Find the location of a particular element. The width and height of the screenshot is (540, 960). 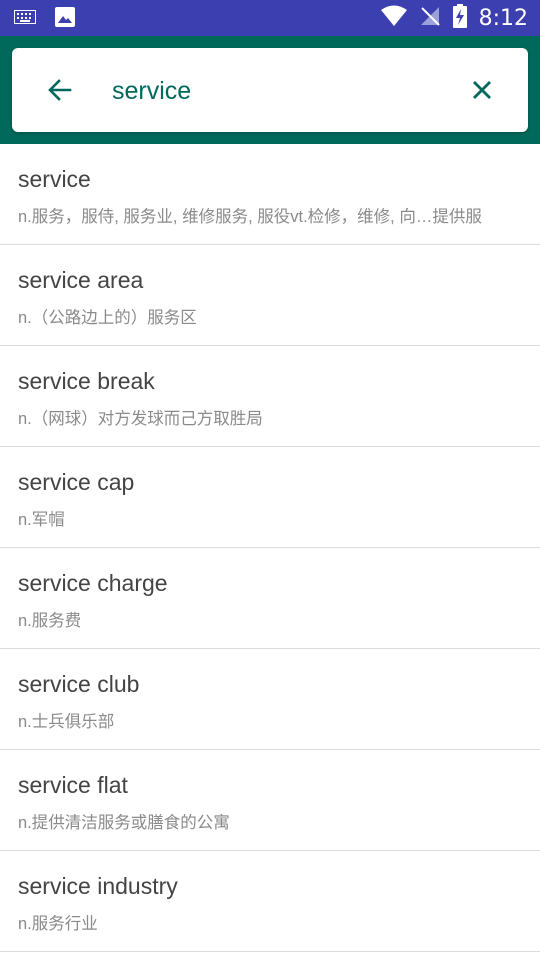

search-input is located at coordinates (277, 91).